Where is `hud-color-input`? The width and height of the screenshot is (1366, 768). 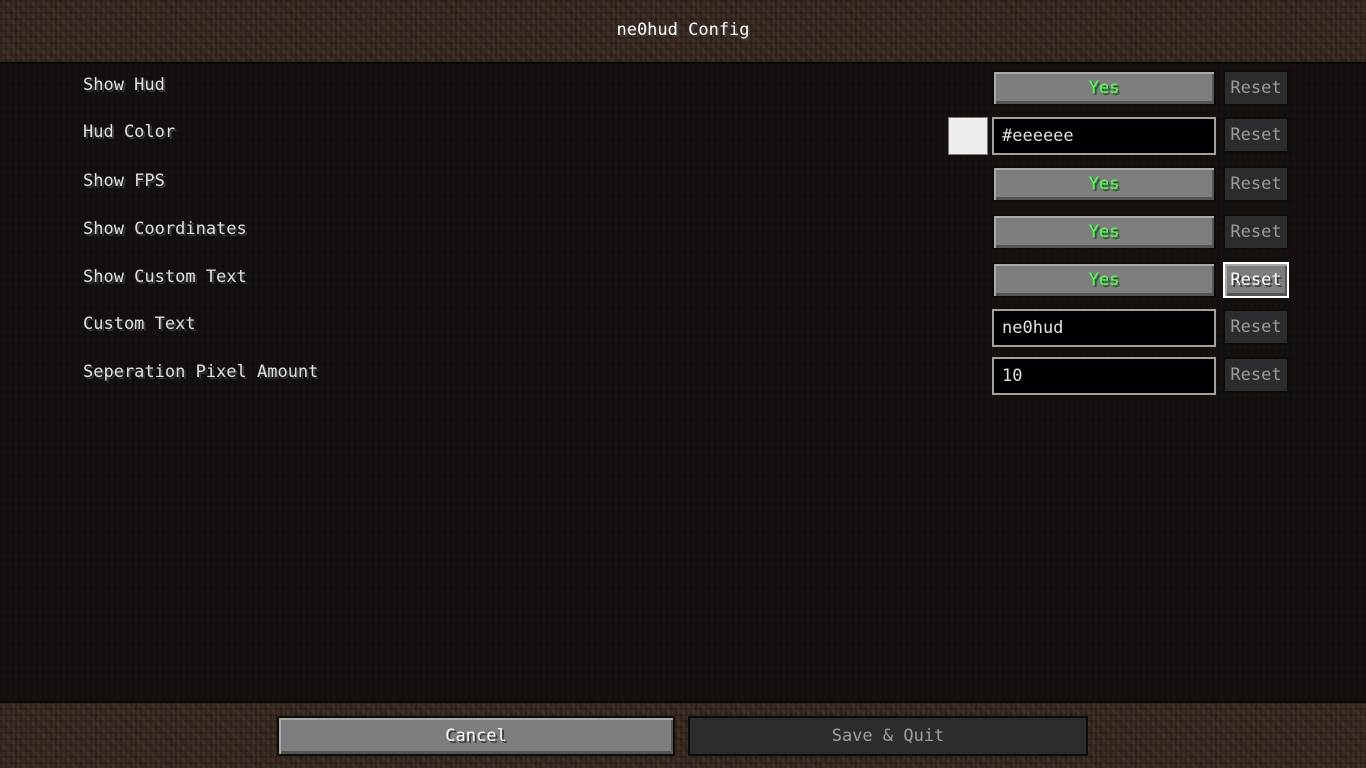
hud-color-input is located at coordinates (1104, 136).